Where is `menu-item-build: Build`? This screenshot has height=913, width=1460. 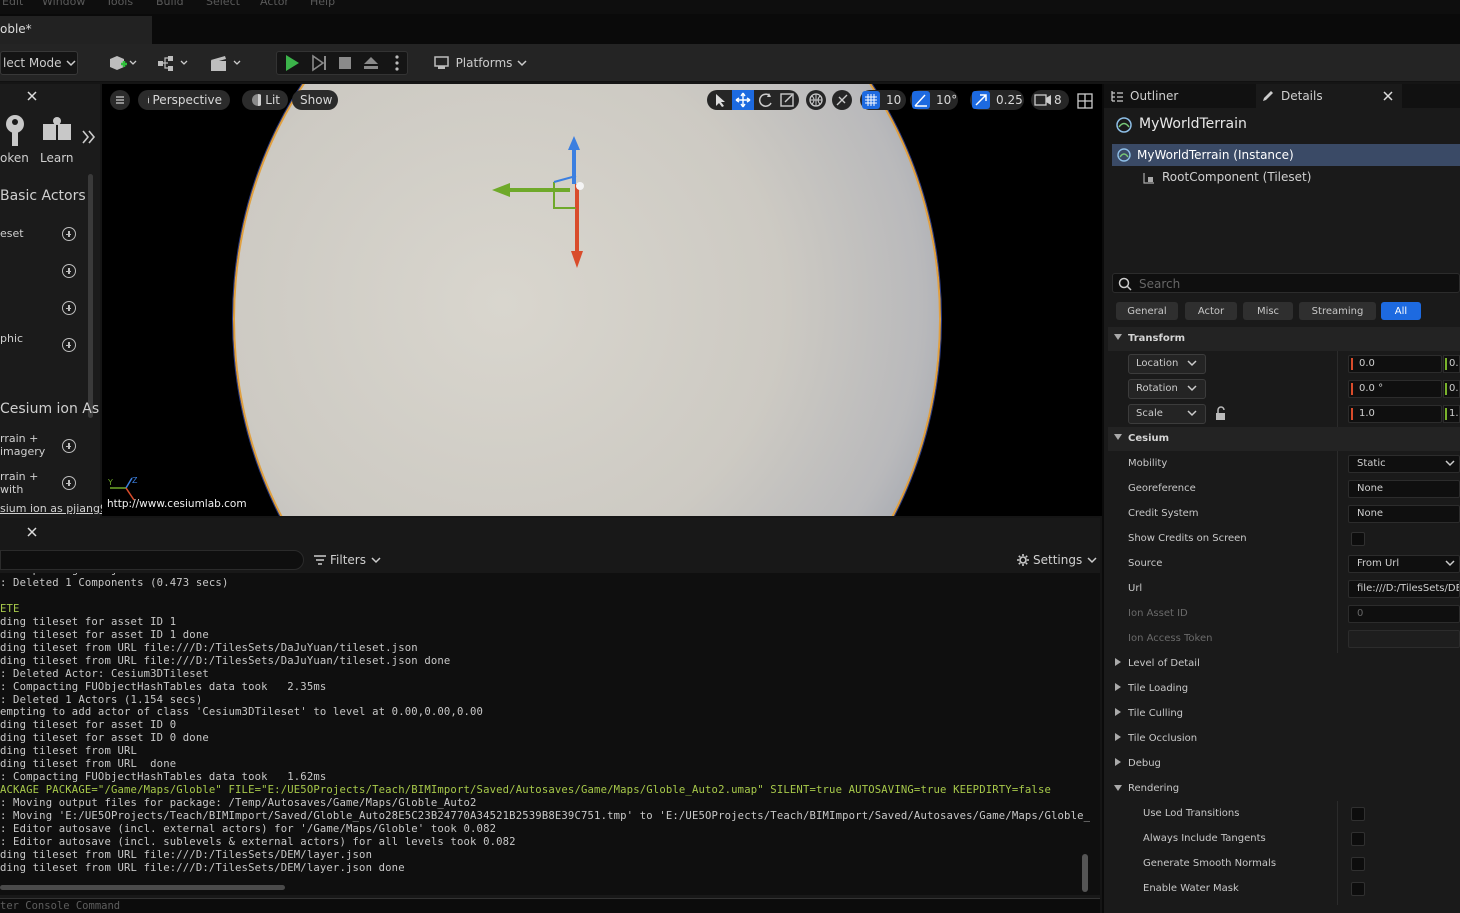
menu-item-build: Build is located at coordinates (170, 4).